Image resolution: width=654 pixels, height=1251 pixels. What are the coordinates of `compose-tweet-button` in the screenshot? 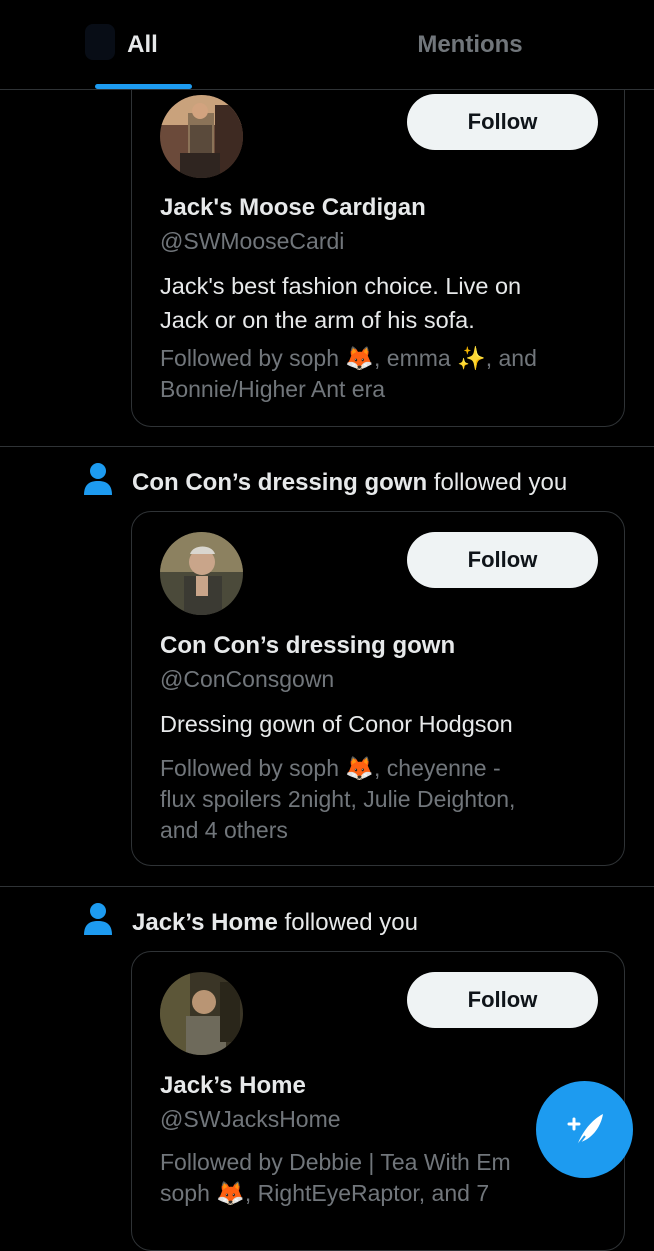 It's located at (584, 1129).